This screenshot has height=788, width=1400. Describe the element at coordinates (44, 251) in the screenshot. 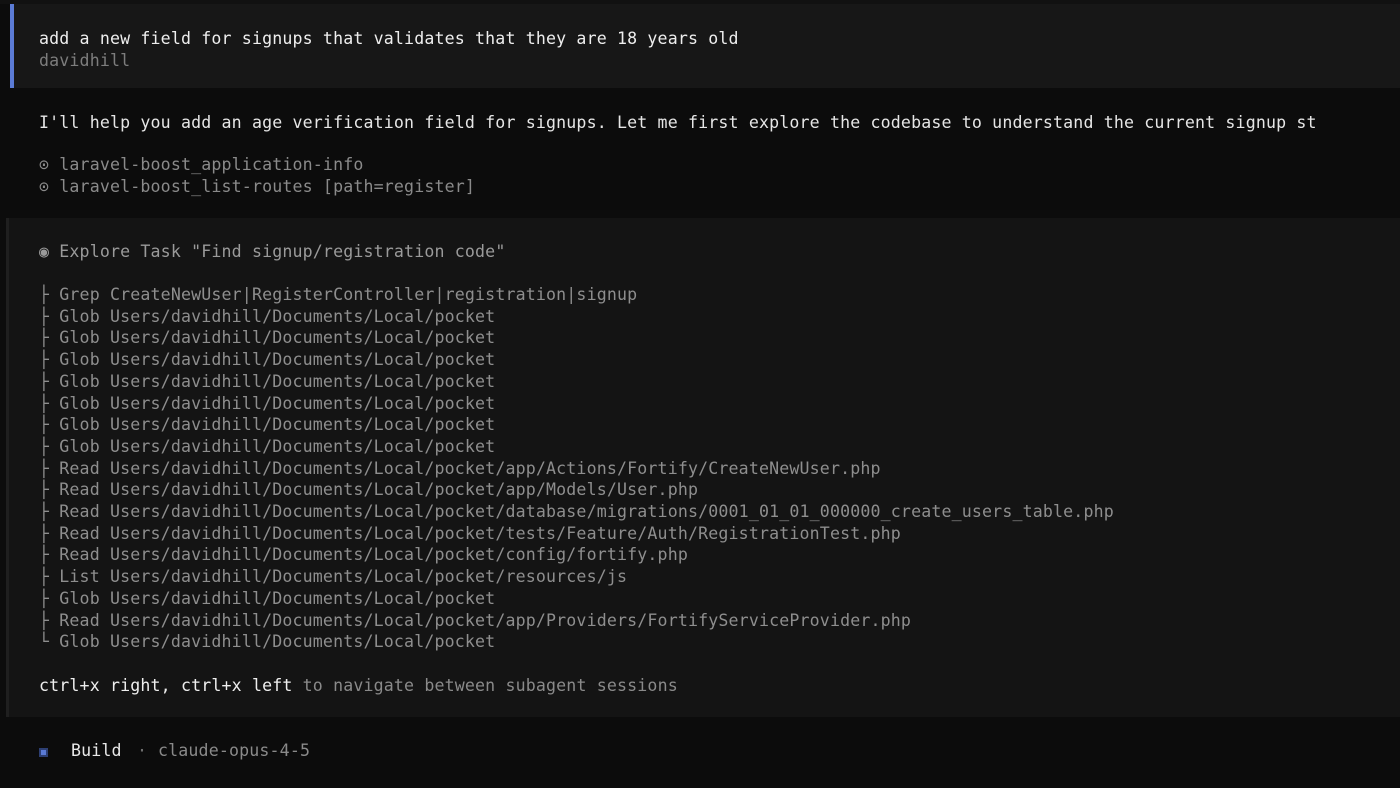

I see `task-status-icon: ◉` at that location.